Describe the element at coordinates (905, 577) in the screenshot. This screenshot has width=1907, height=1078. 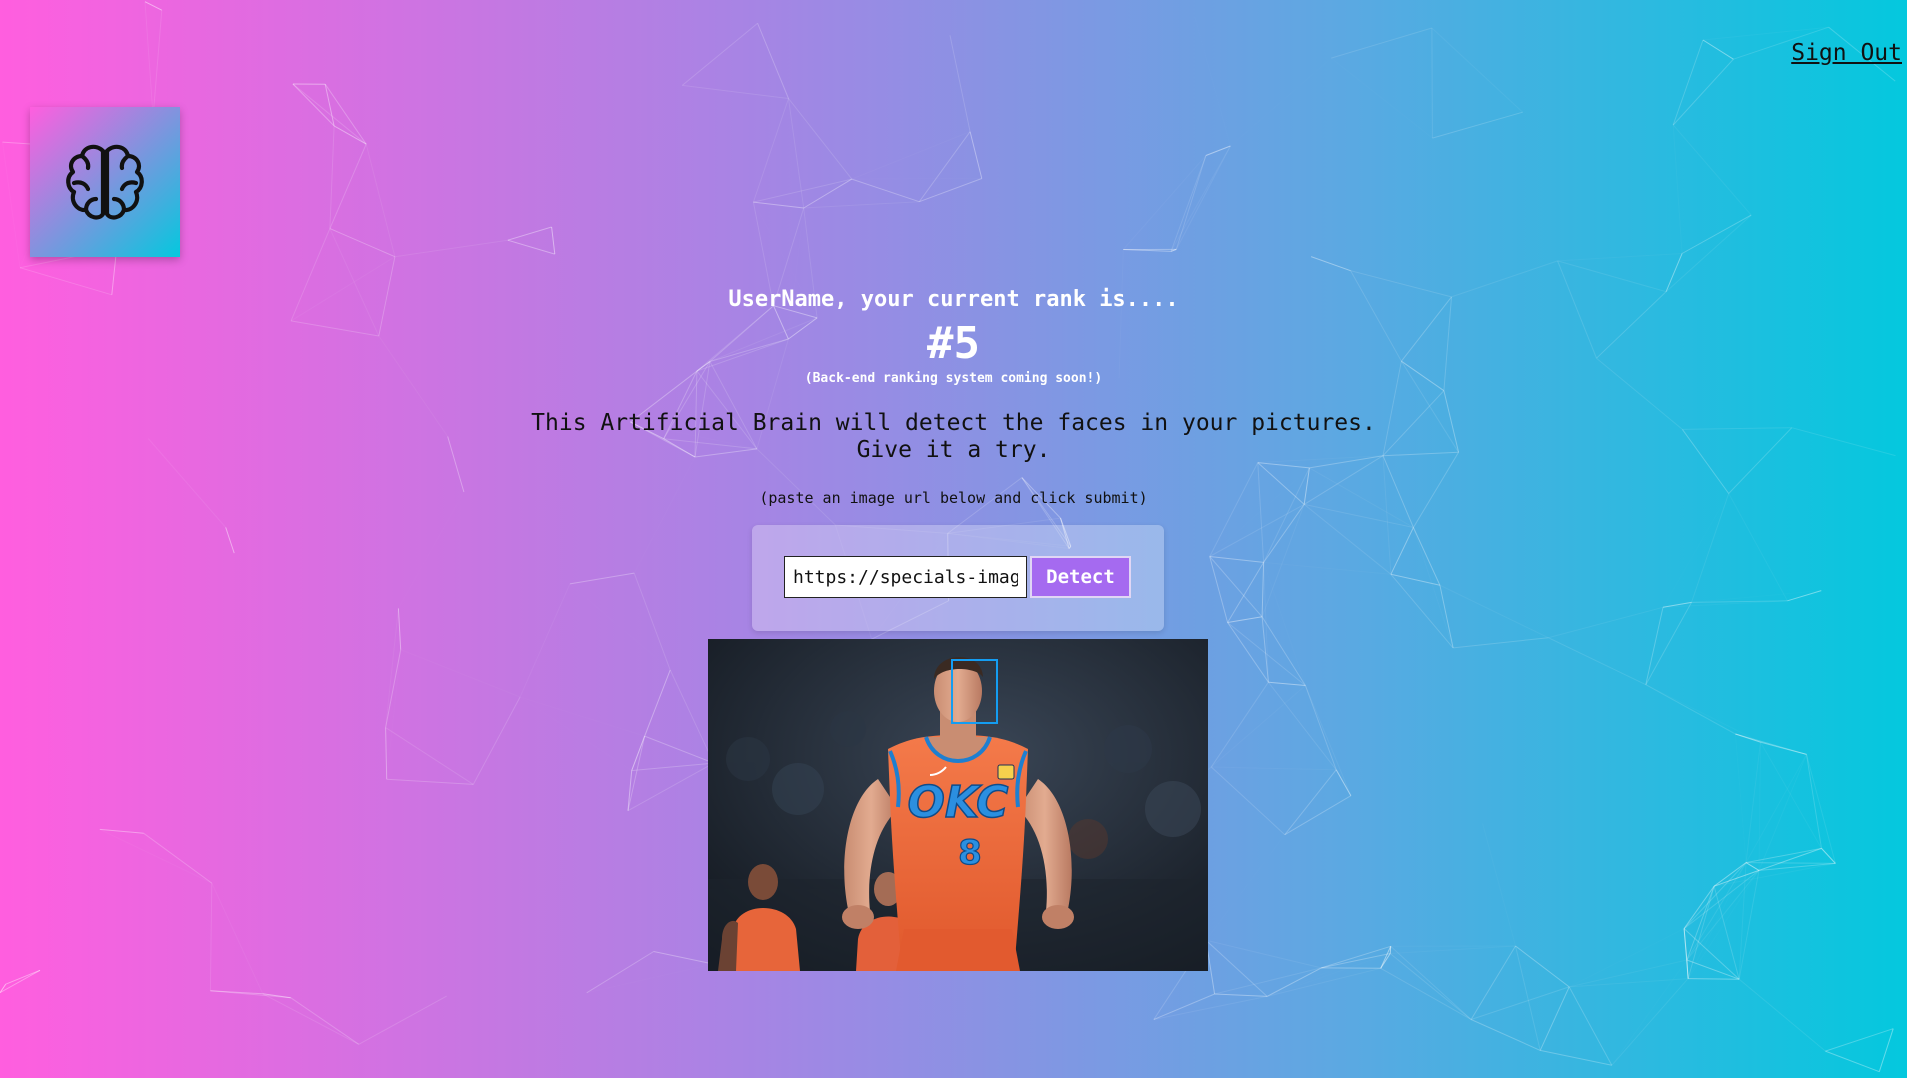
I see `image-url-input` at that location.